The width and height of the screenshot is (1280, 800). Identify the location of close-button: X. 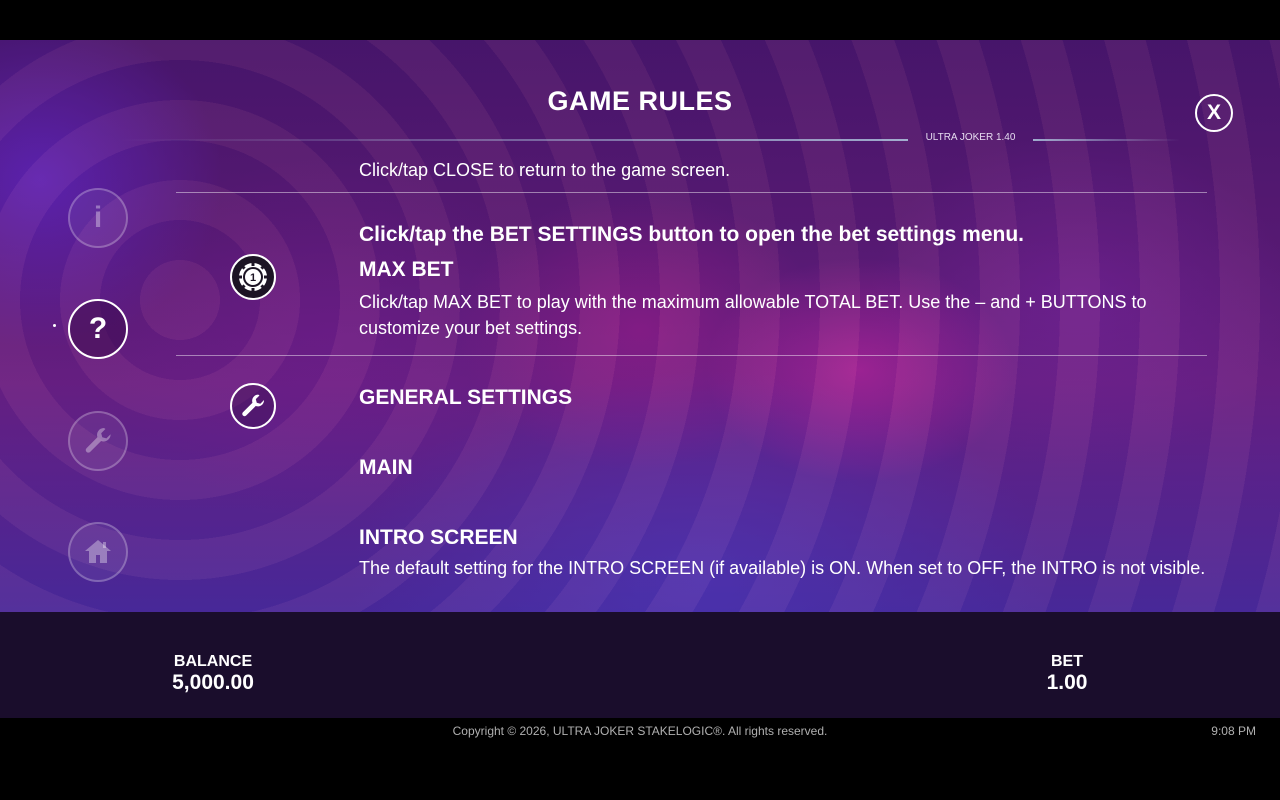
(1214, 113).